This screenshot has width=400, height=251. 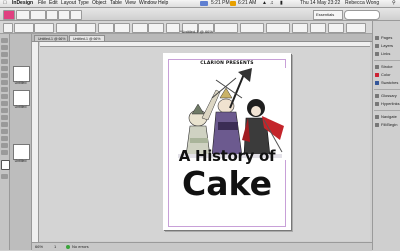 What do you see at coordinates (38, 15) in the screenshot?
I see `zoom-level-field` at bounding box center [38, 15].